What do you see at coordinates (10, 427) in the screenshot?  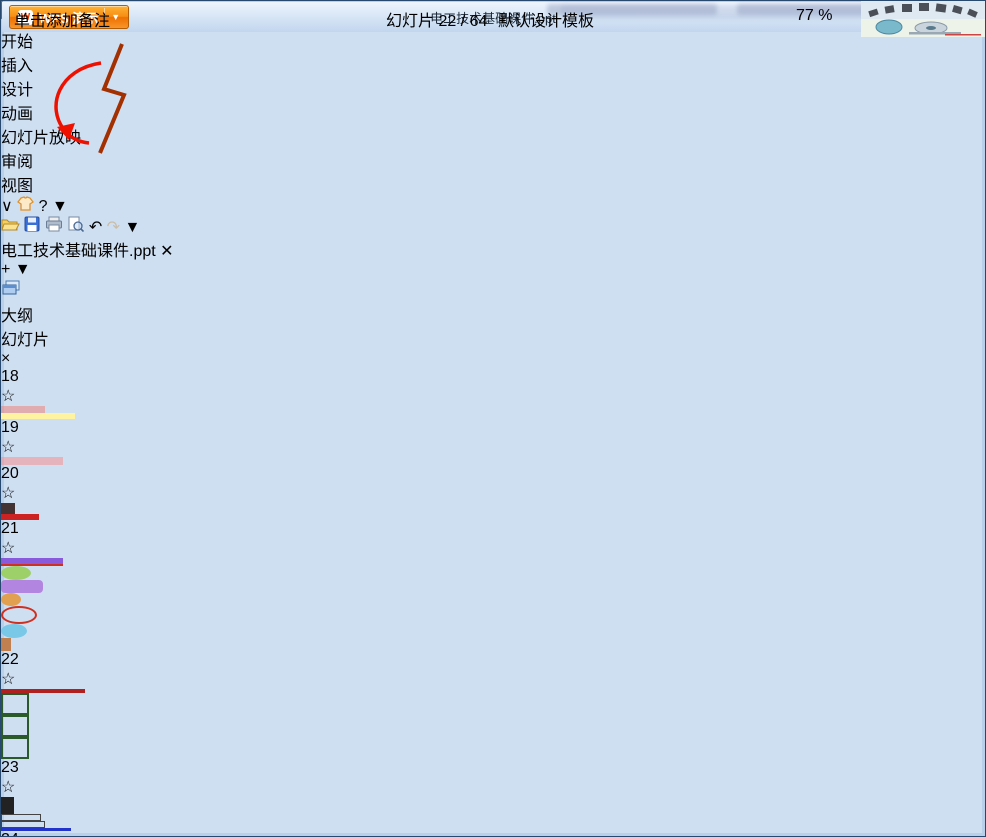 I see `slide-number: 19` at bounding box center [10, 427].